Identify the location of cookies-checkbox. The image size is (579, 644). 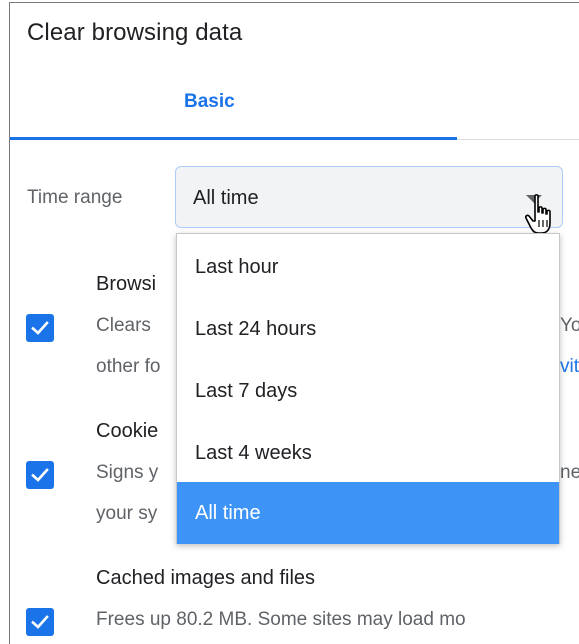
(40, 475).